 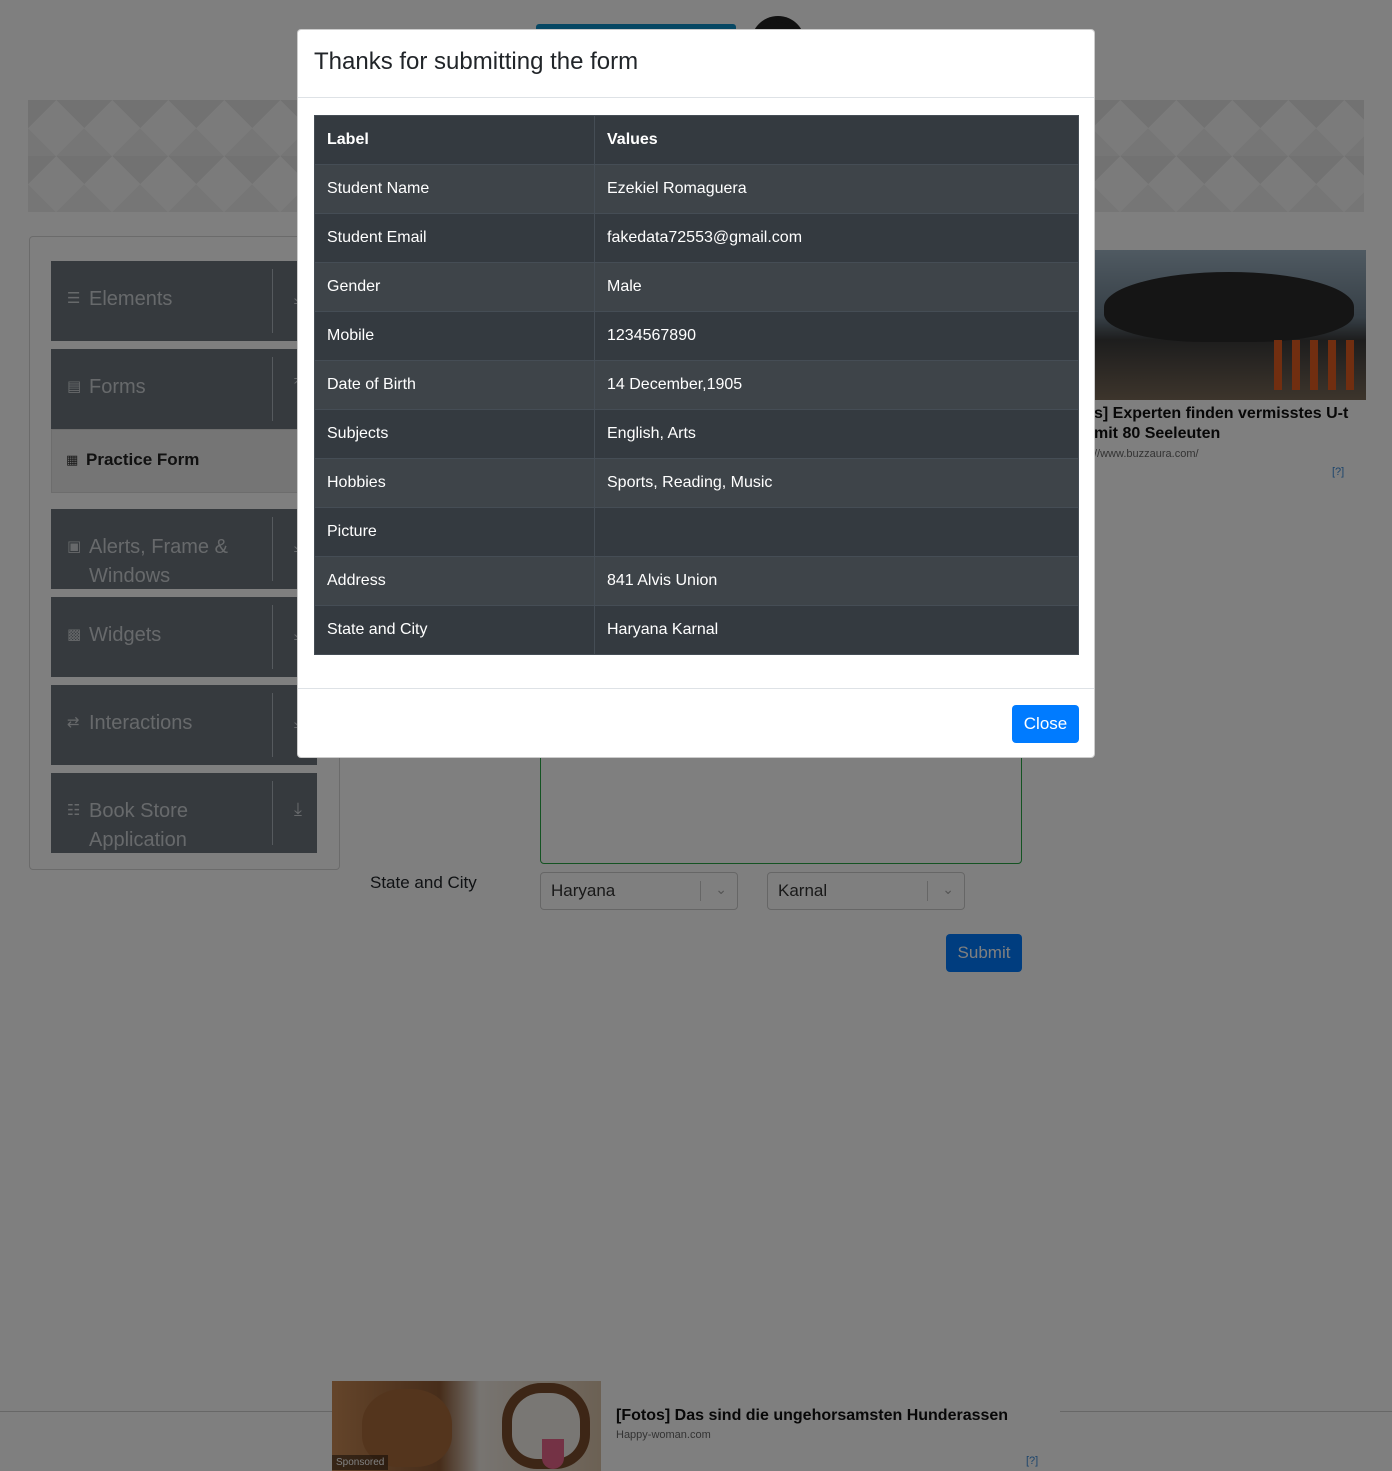 I want to click on row-label: Picture, so click(x=454, y=532).